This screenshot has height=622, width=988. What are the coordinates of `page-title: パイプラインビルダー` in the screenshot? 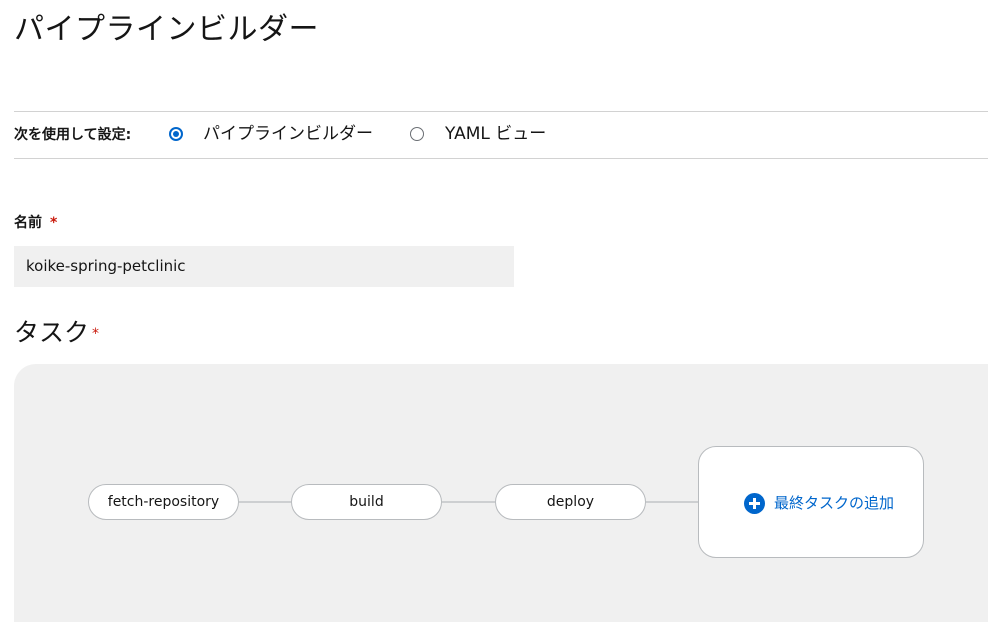 It's located at (166, 29).